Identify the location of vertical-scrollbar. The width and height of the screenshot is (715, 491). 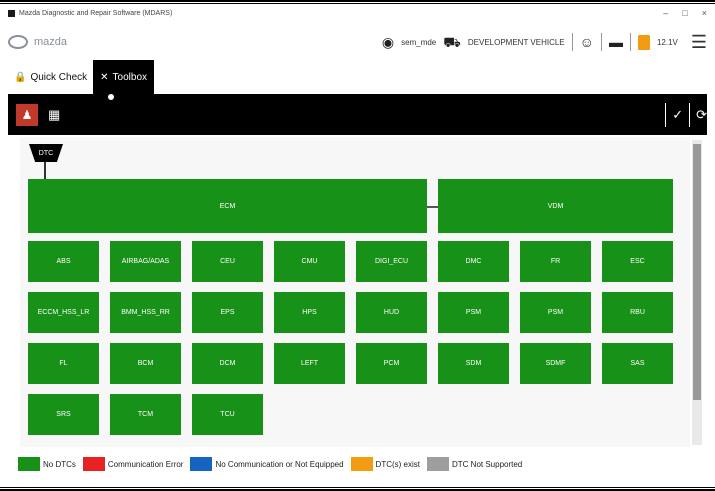
(697, 292).